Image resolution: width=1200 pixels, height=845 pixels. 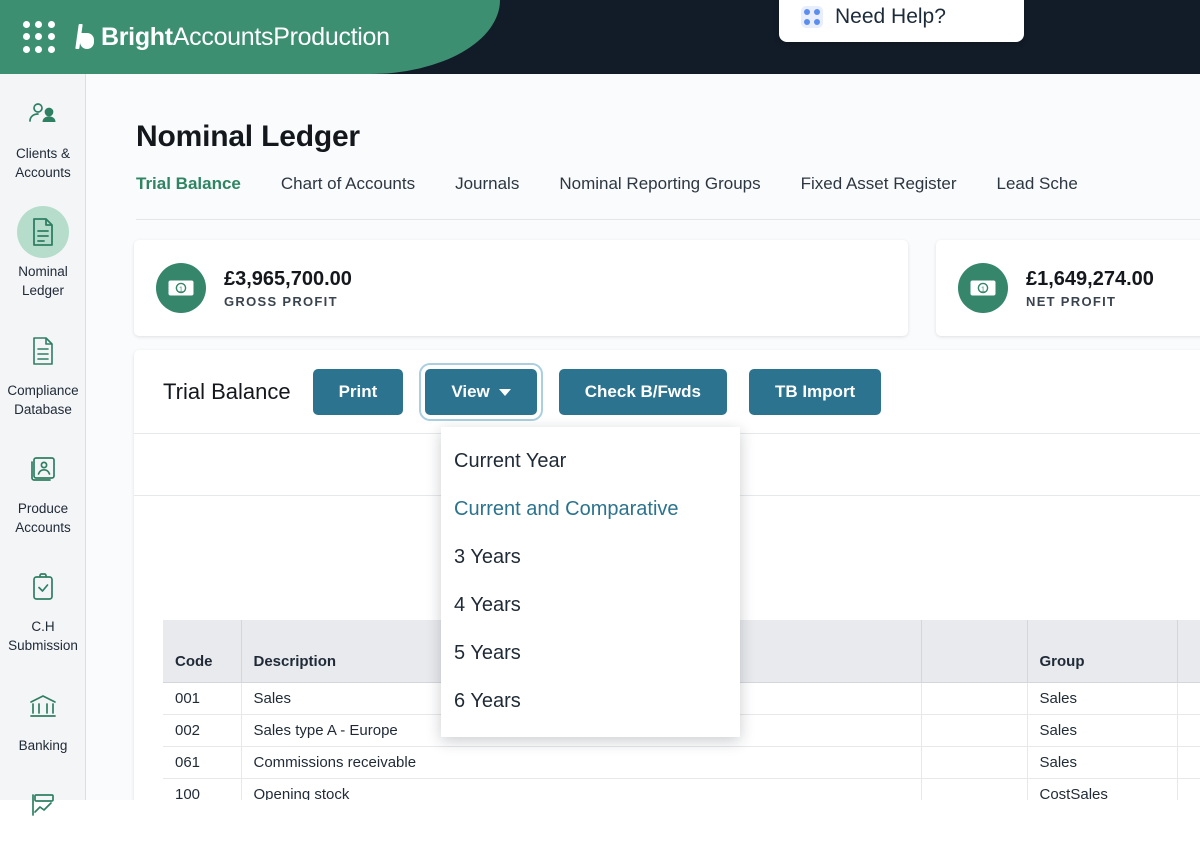 I want to click on tab-journals: Journals, so click(x=487, y=191).